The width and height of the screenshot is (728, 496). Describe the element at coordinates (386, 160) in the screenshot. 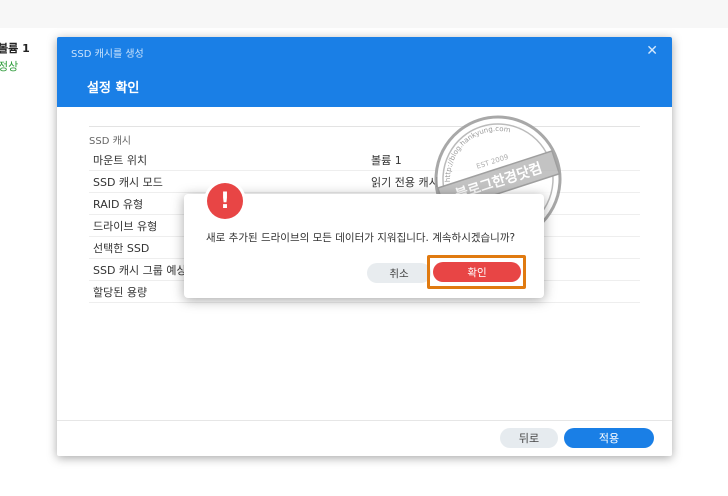

I see `summary-value: 볼륨 1` at that location.